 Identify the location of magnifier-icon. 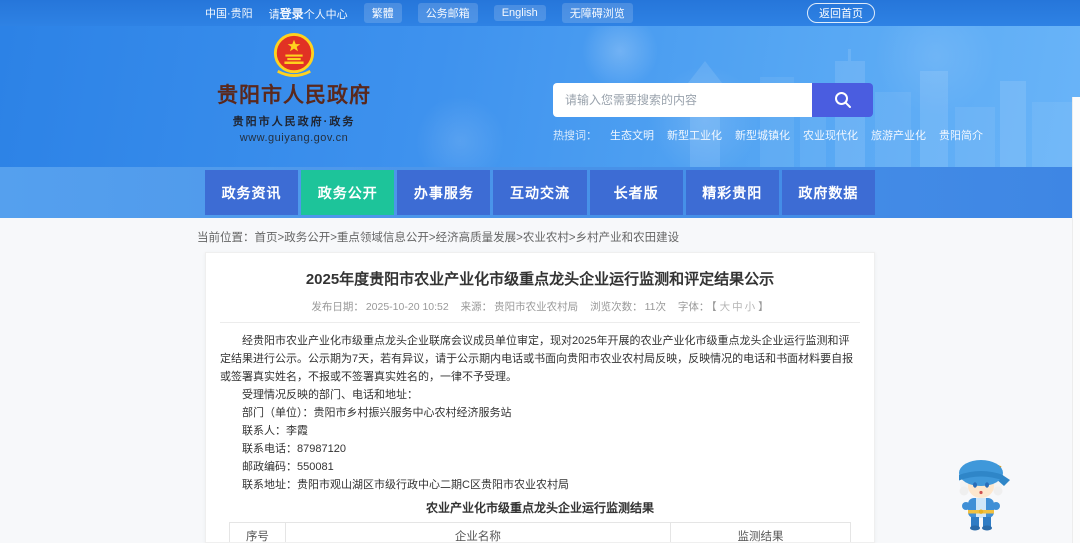
(842, 100).